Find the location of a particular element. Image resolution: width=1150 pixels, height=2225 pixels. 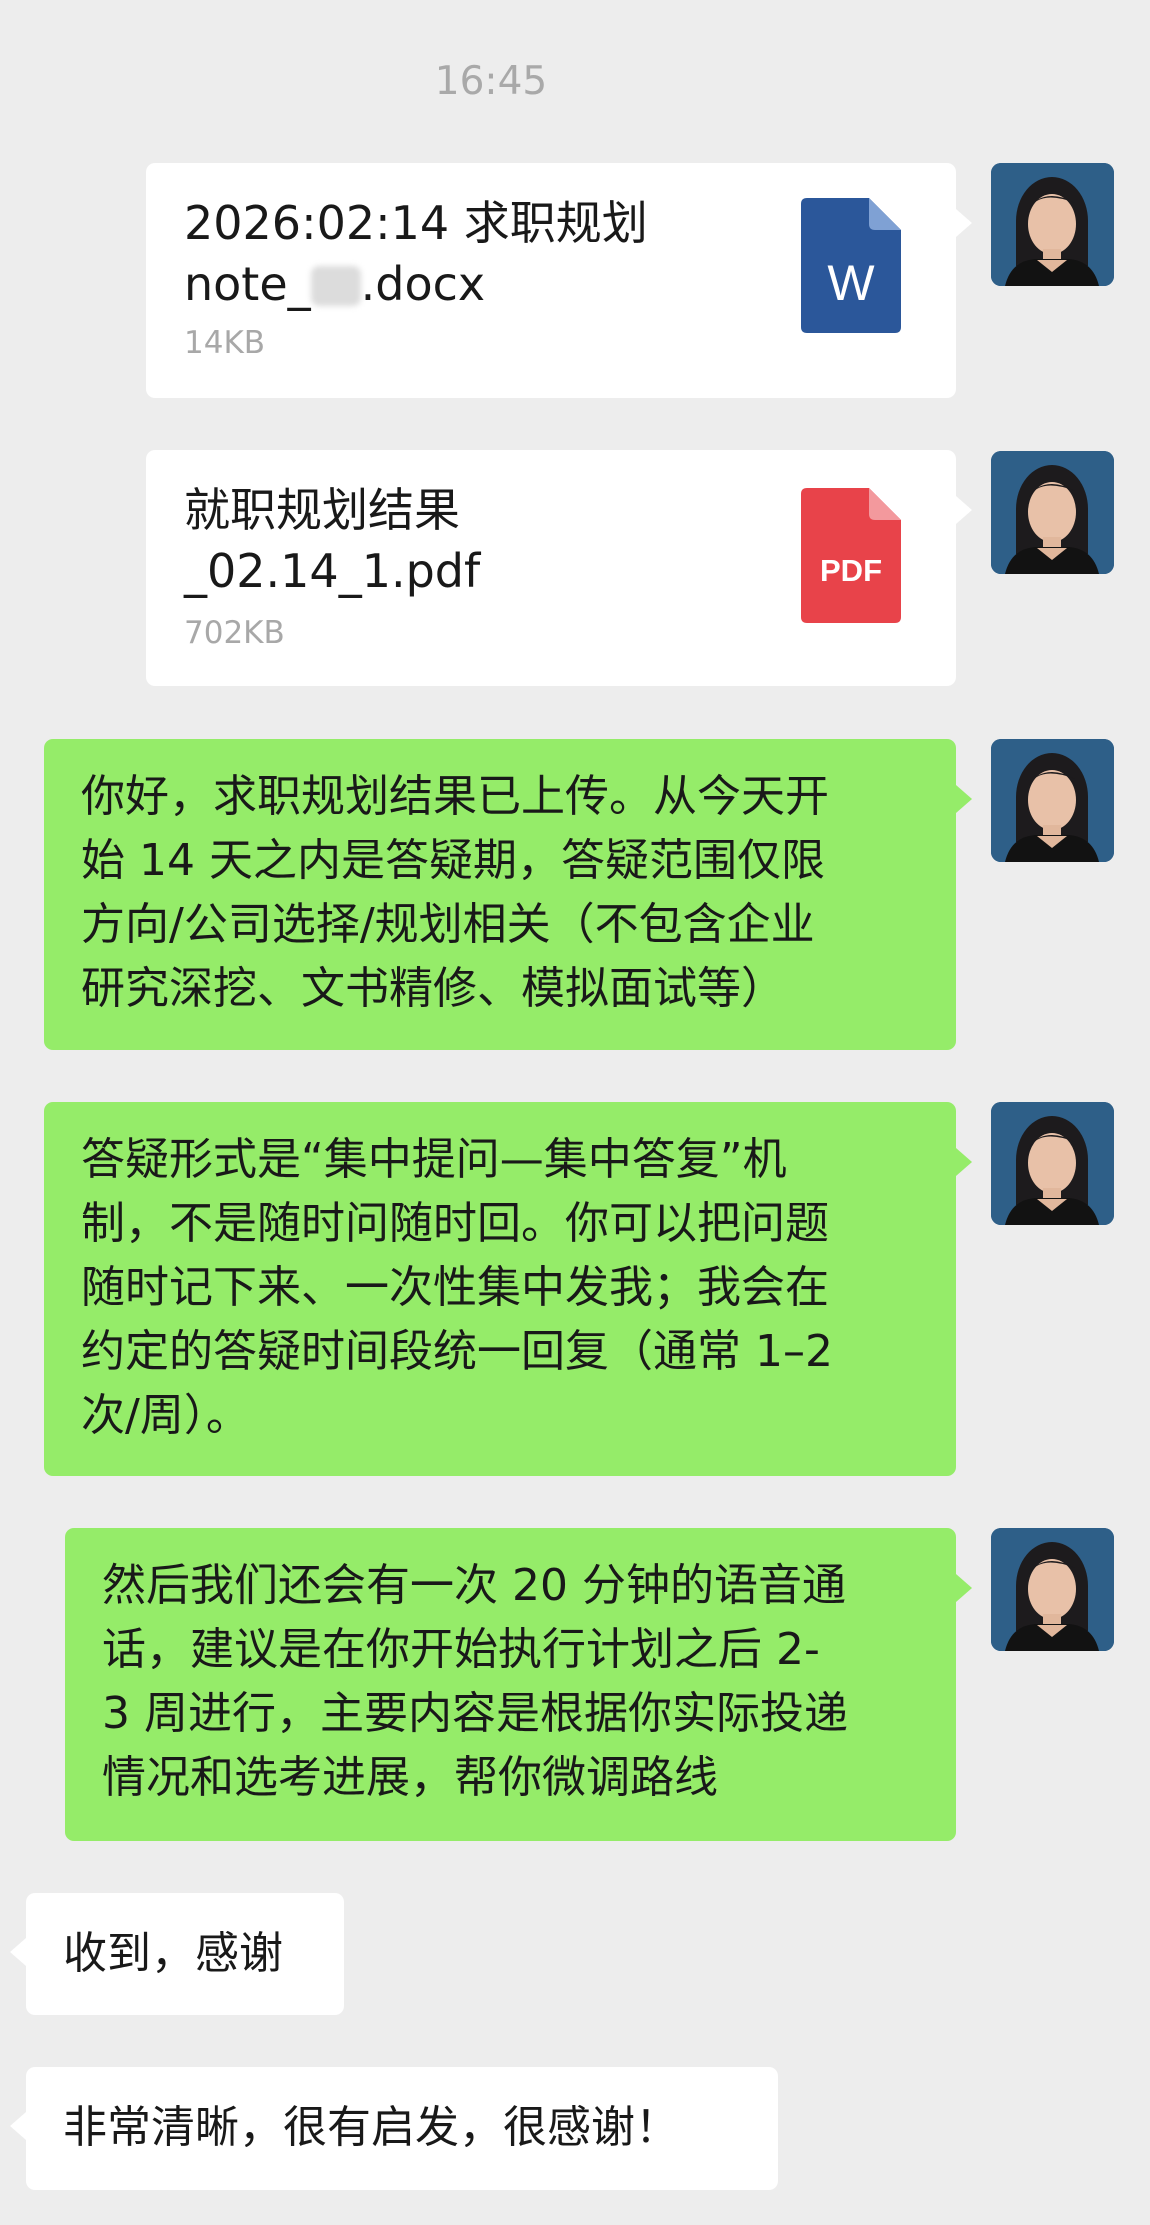

file-size: 14KB is located at coordinates (225, 343).